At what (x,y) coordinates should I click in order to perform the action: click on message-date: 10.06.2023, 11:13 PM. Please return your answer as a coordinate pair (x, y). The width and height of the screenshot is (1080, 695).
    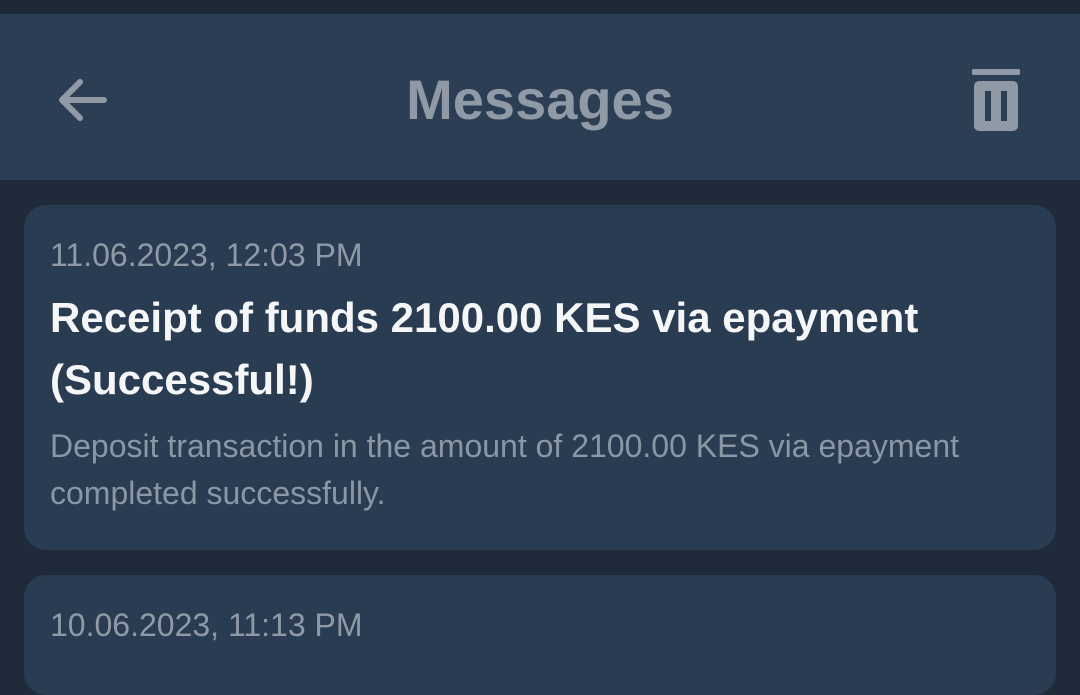
    Looking at the image, I should click on (206, 625).